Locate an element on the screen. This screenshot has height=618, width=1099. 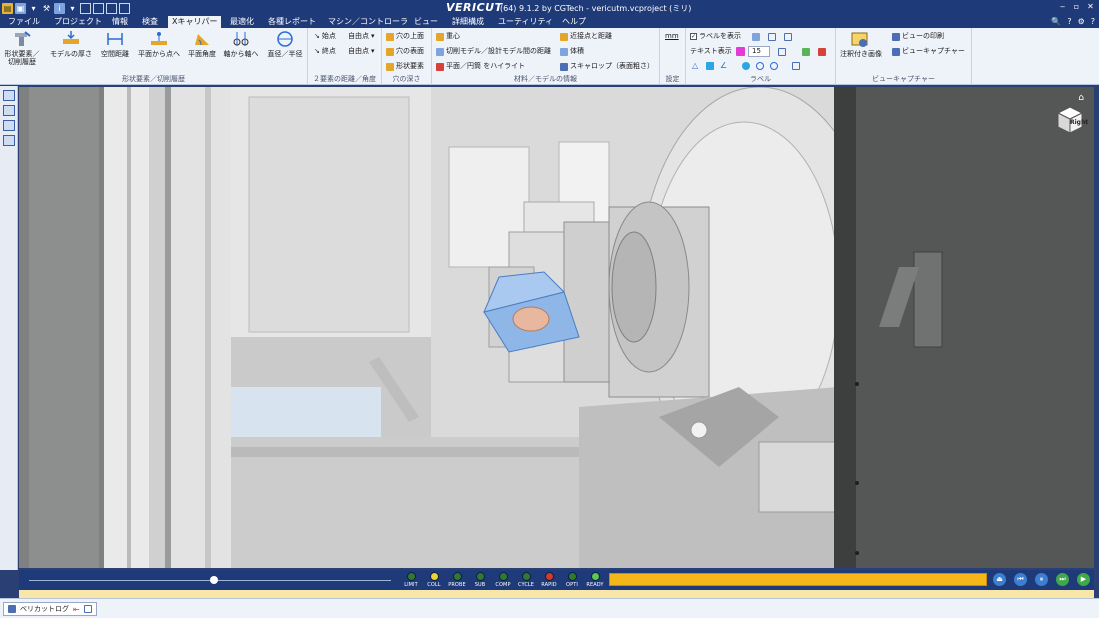
dropdown-icon-2: ▾ is located at coordinates (72, 8).